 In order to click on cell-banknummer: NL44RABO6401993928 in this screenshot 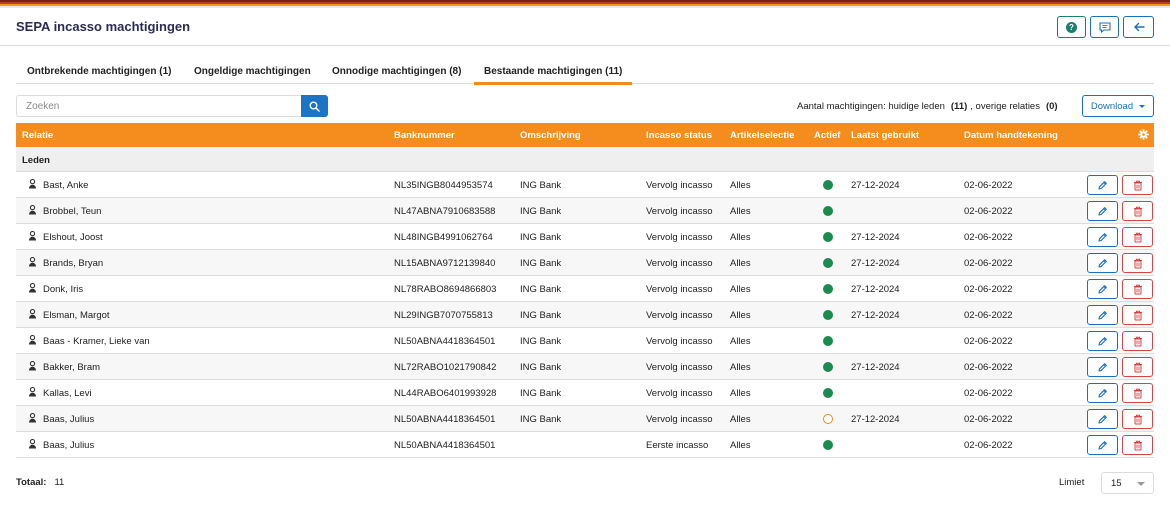, I will do `click(445, 393)`.